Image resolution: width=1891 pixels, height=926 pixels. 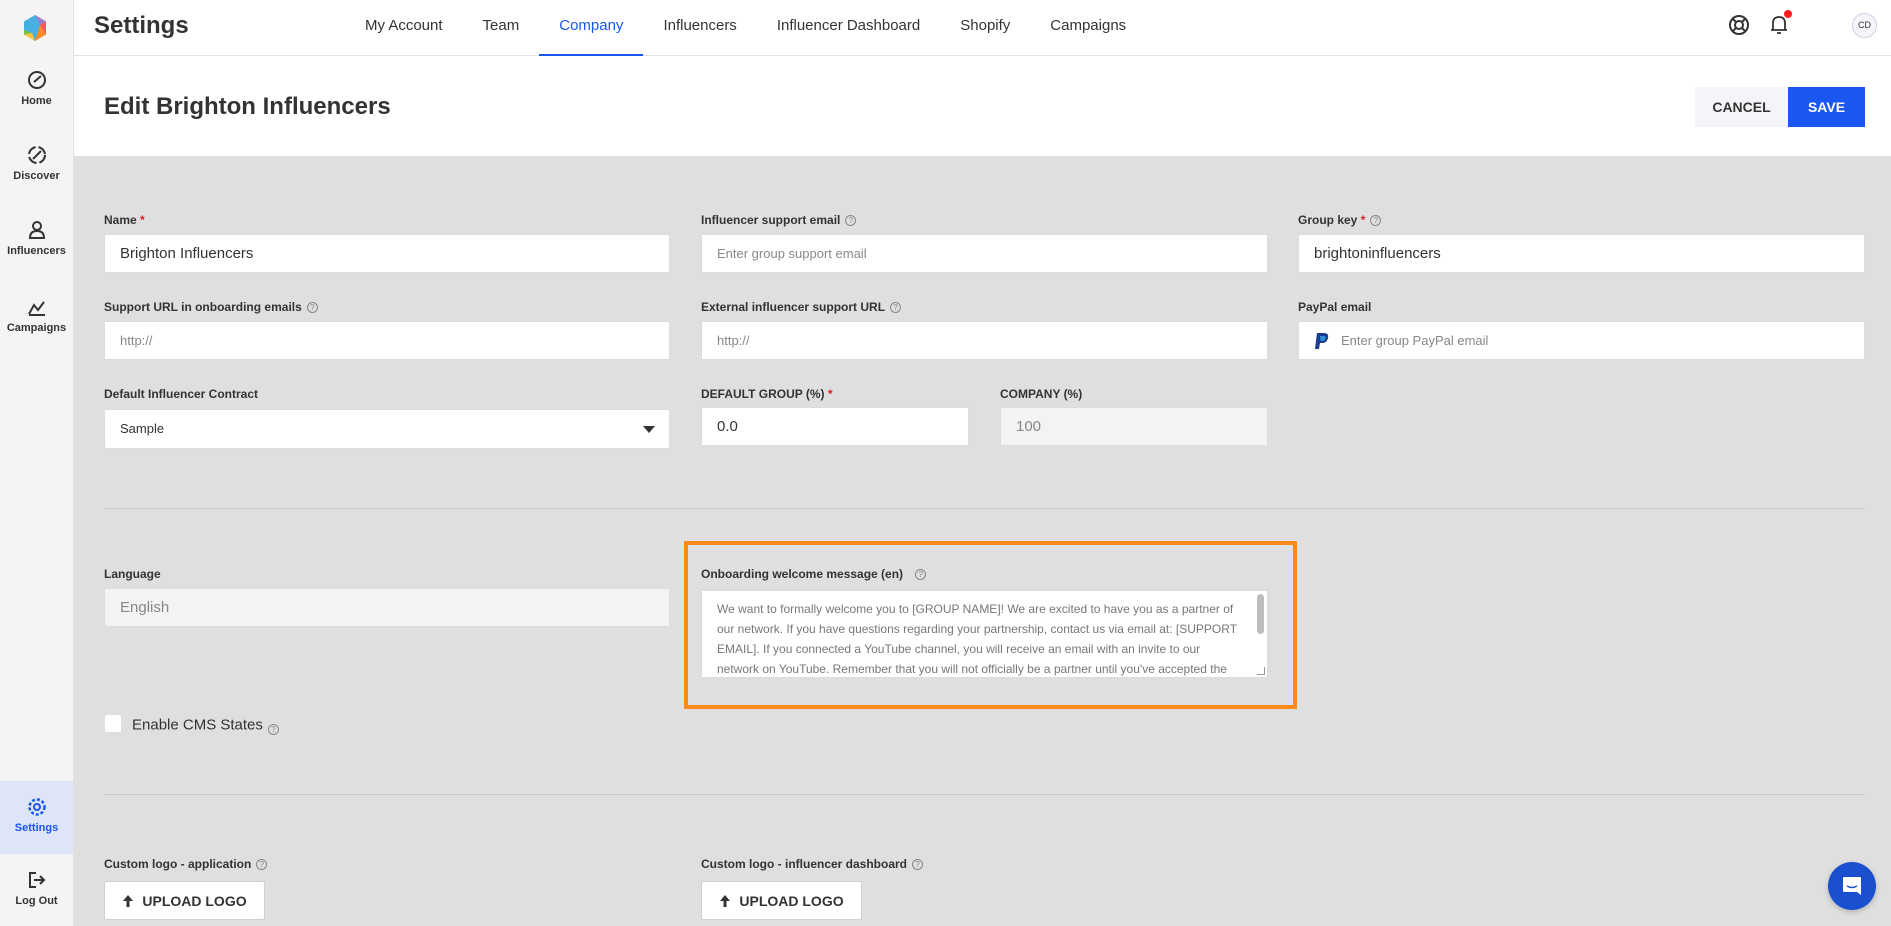 What do you see at coordinates (36, 828) in the screenshot?
I see `sidebar-item-label: Settings` at bounding box center [36, 828].